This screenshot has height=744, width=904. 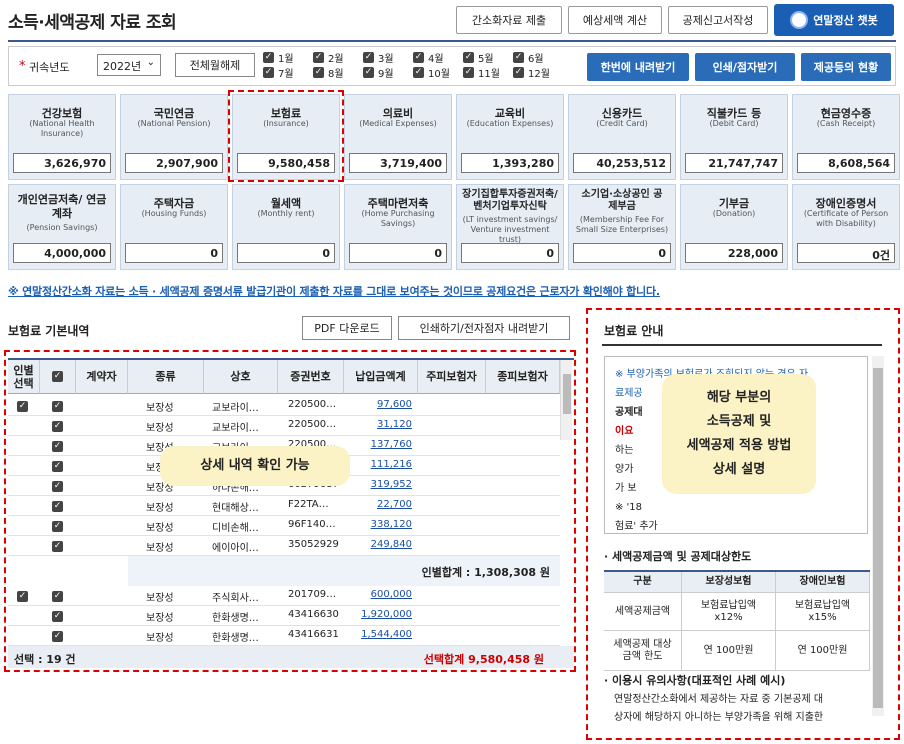 What do you see at coordinates (398, 163) in the screenshot?
I see `card-amount: 3,719,400` at bounding box center [398, 163].